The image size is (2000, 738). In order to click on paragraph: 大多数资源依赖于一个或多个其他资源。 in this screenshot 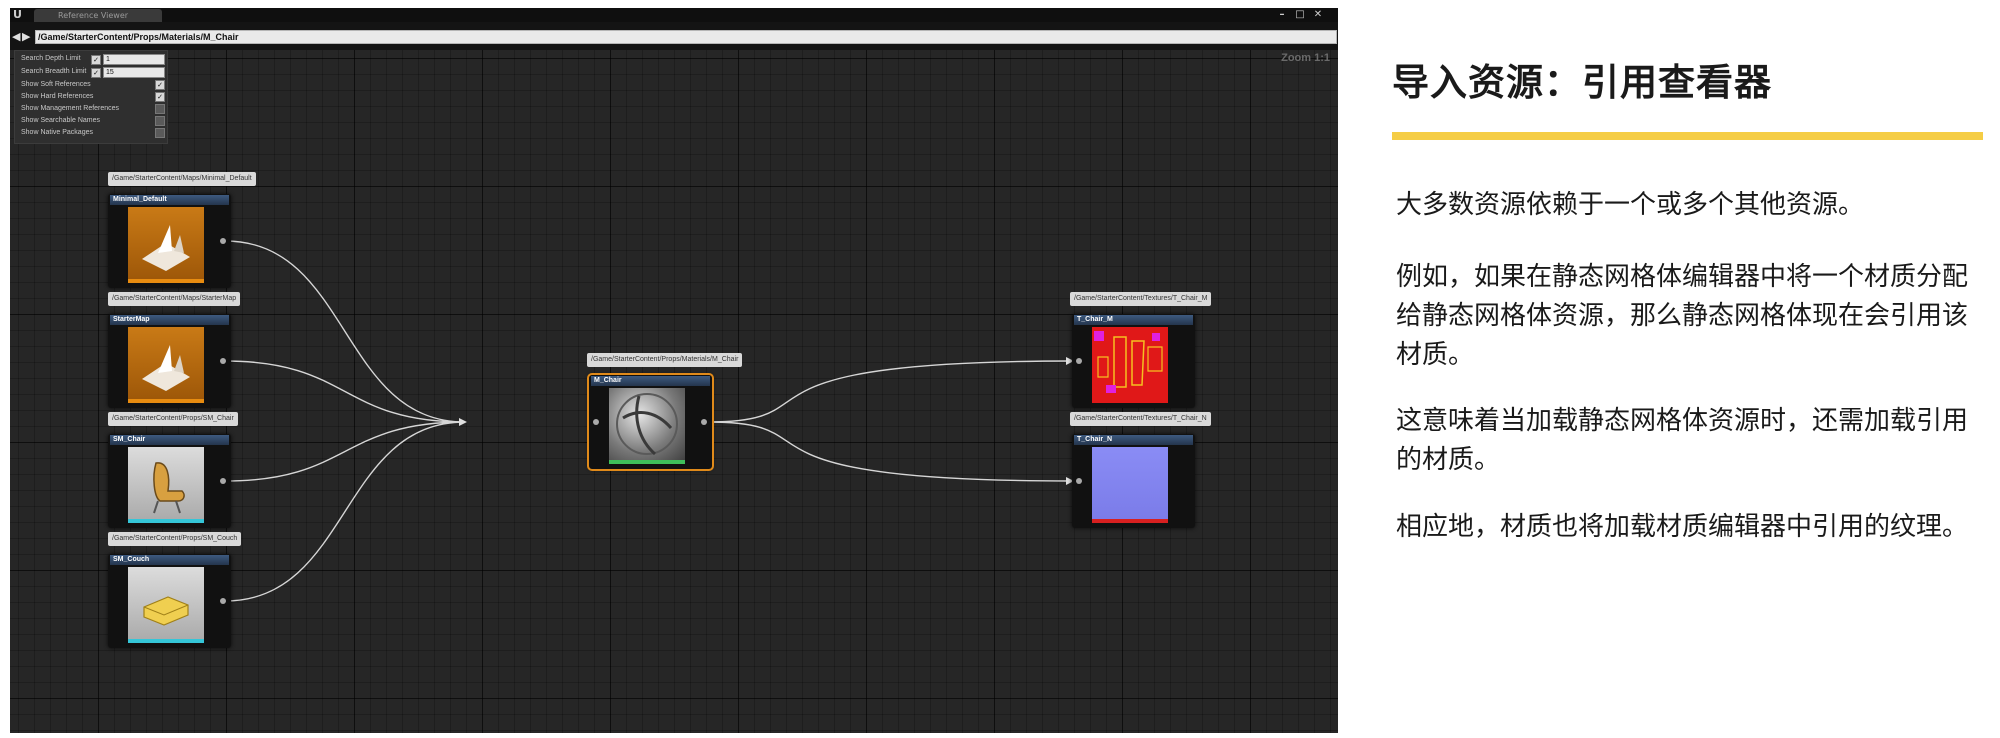, I will do `click(1630, 205)`.